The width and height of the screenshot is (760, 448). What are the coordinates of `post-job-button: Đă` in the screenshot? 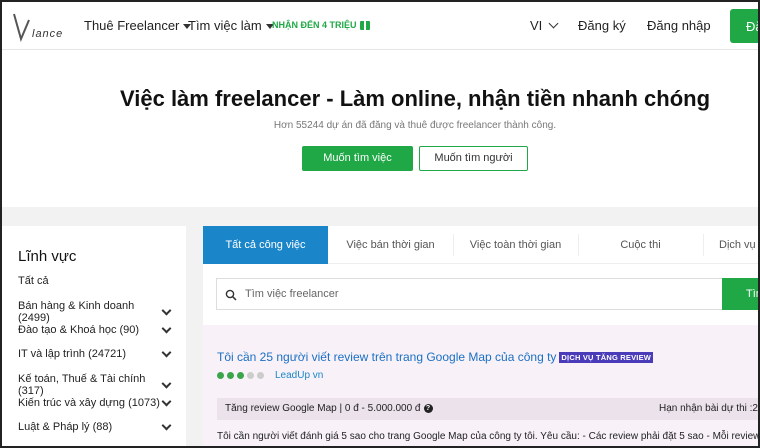 It's located at (744, 26).